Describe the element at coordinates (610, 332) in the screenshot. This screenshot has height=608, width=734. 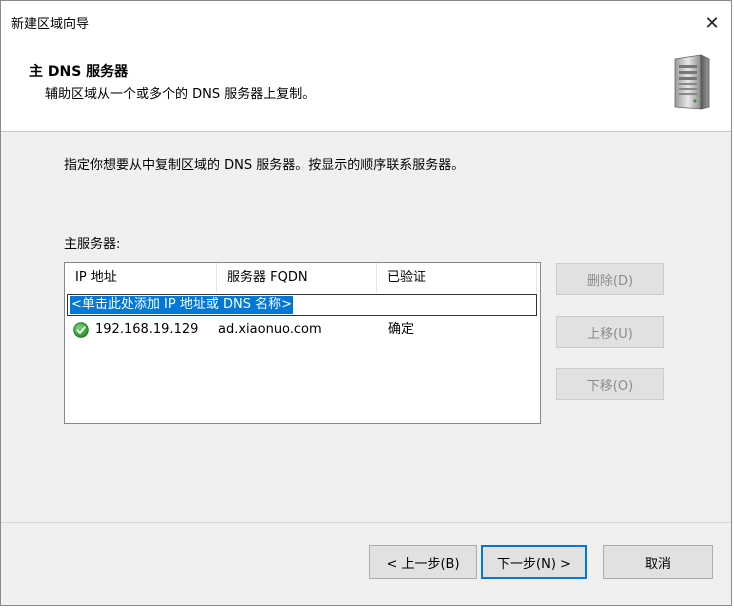
I see `move-up-button: 上移(U)` at that location.